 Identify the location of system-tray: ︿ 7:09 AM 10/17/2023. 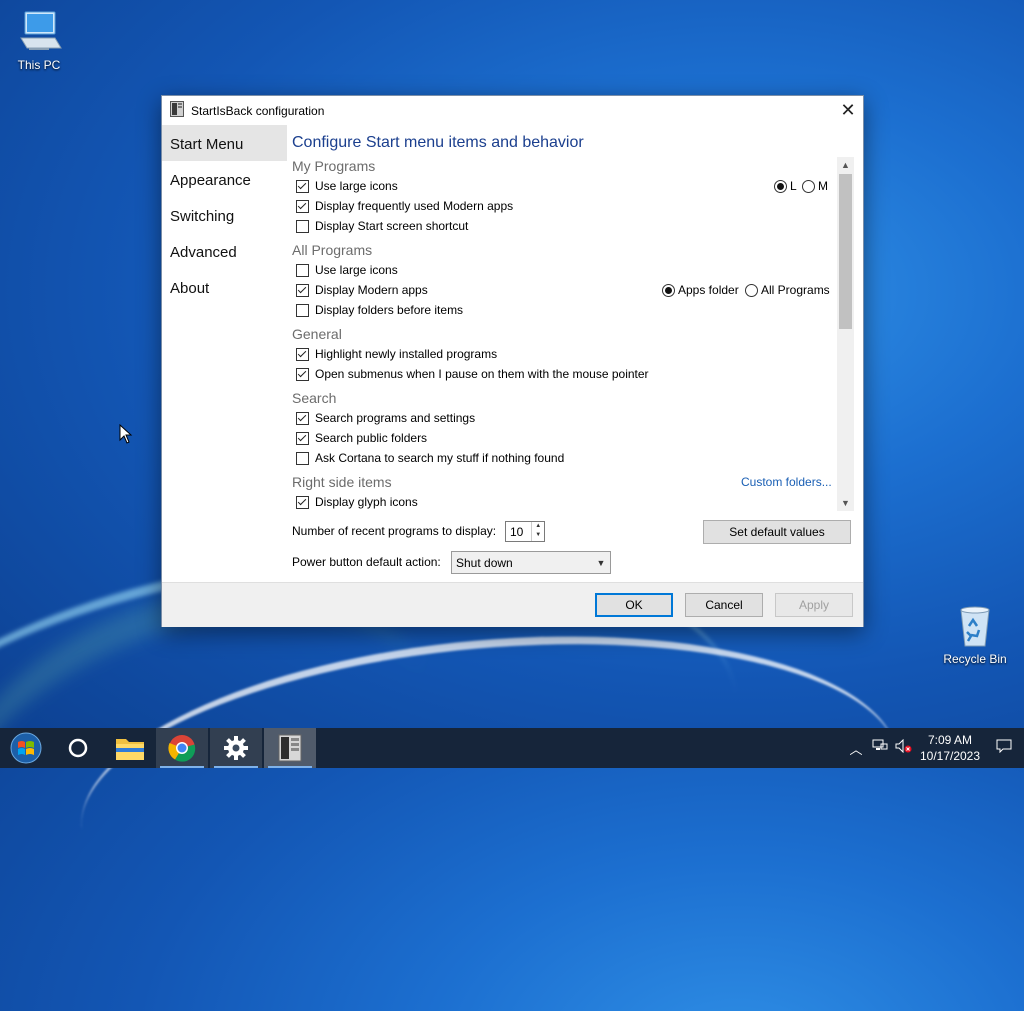
(934, 748).